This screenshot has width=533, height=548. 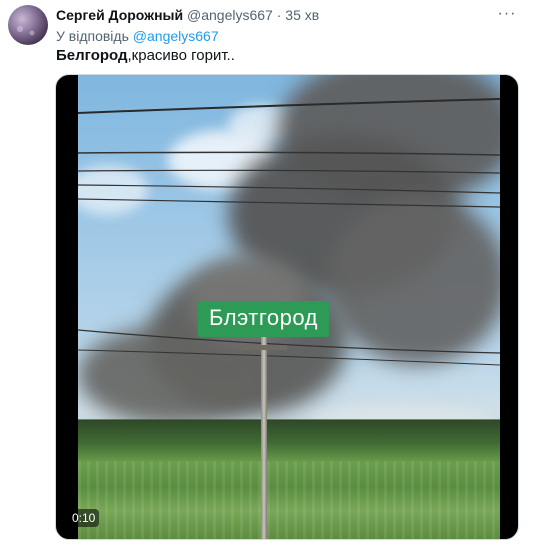 I want to click on timestamp-link: 35 хв, so click(x=302, y=15).